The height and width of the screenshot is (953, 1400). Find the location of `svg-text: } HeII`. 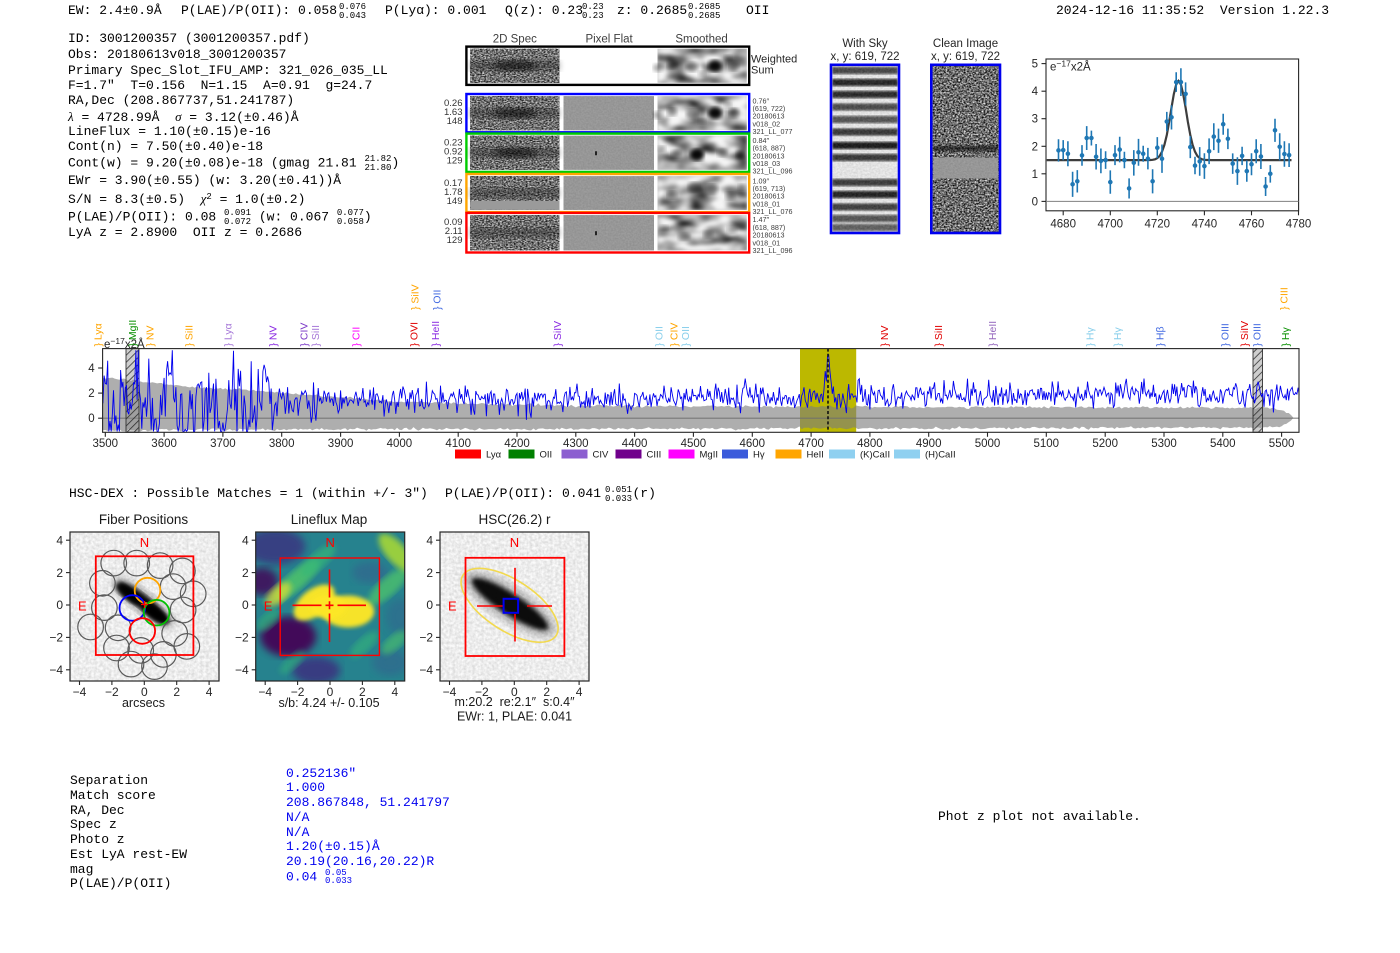

svg-text: } HeII is located at coordinates (993, 334).